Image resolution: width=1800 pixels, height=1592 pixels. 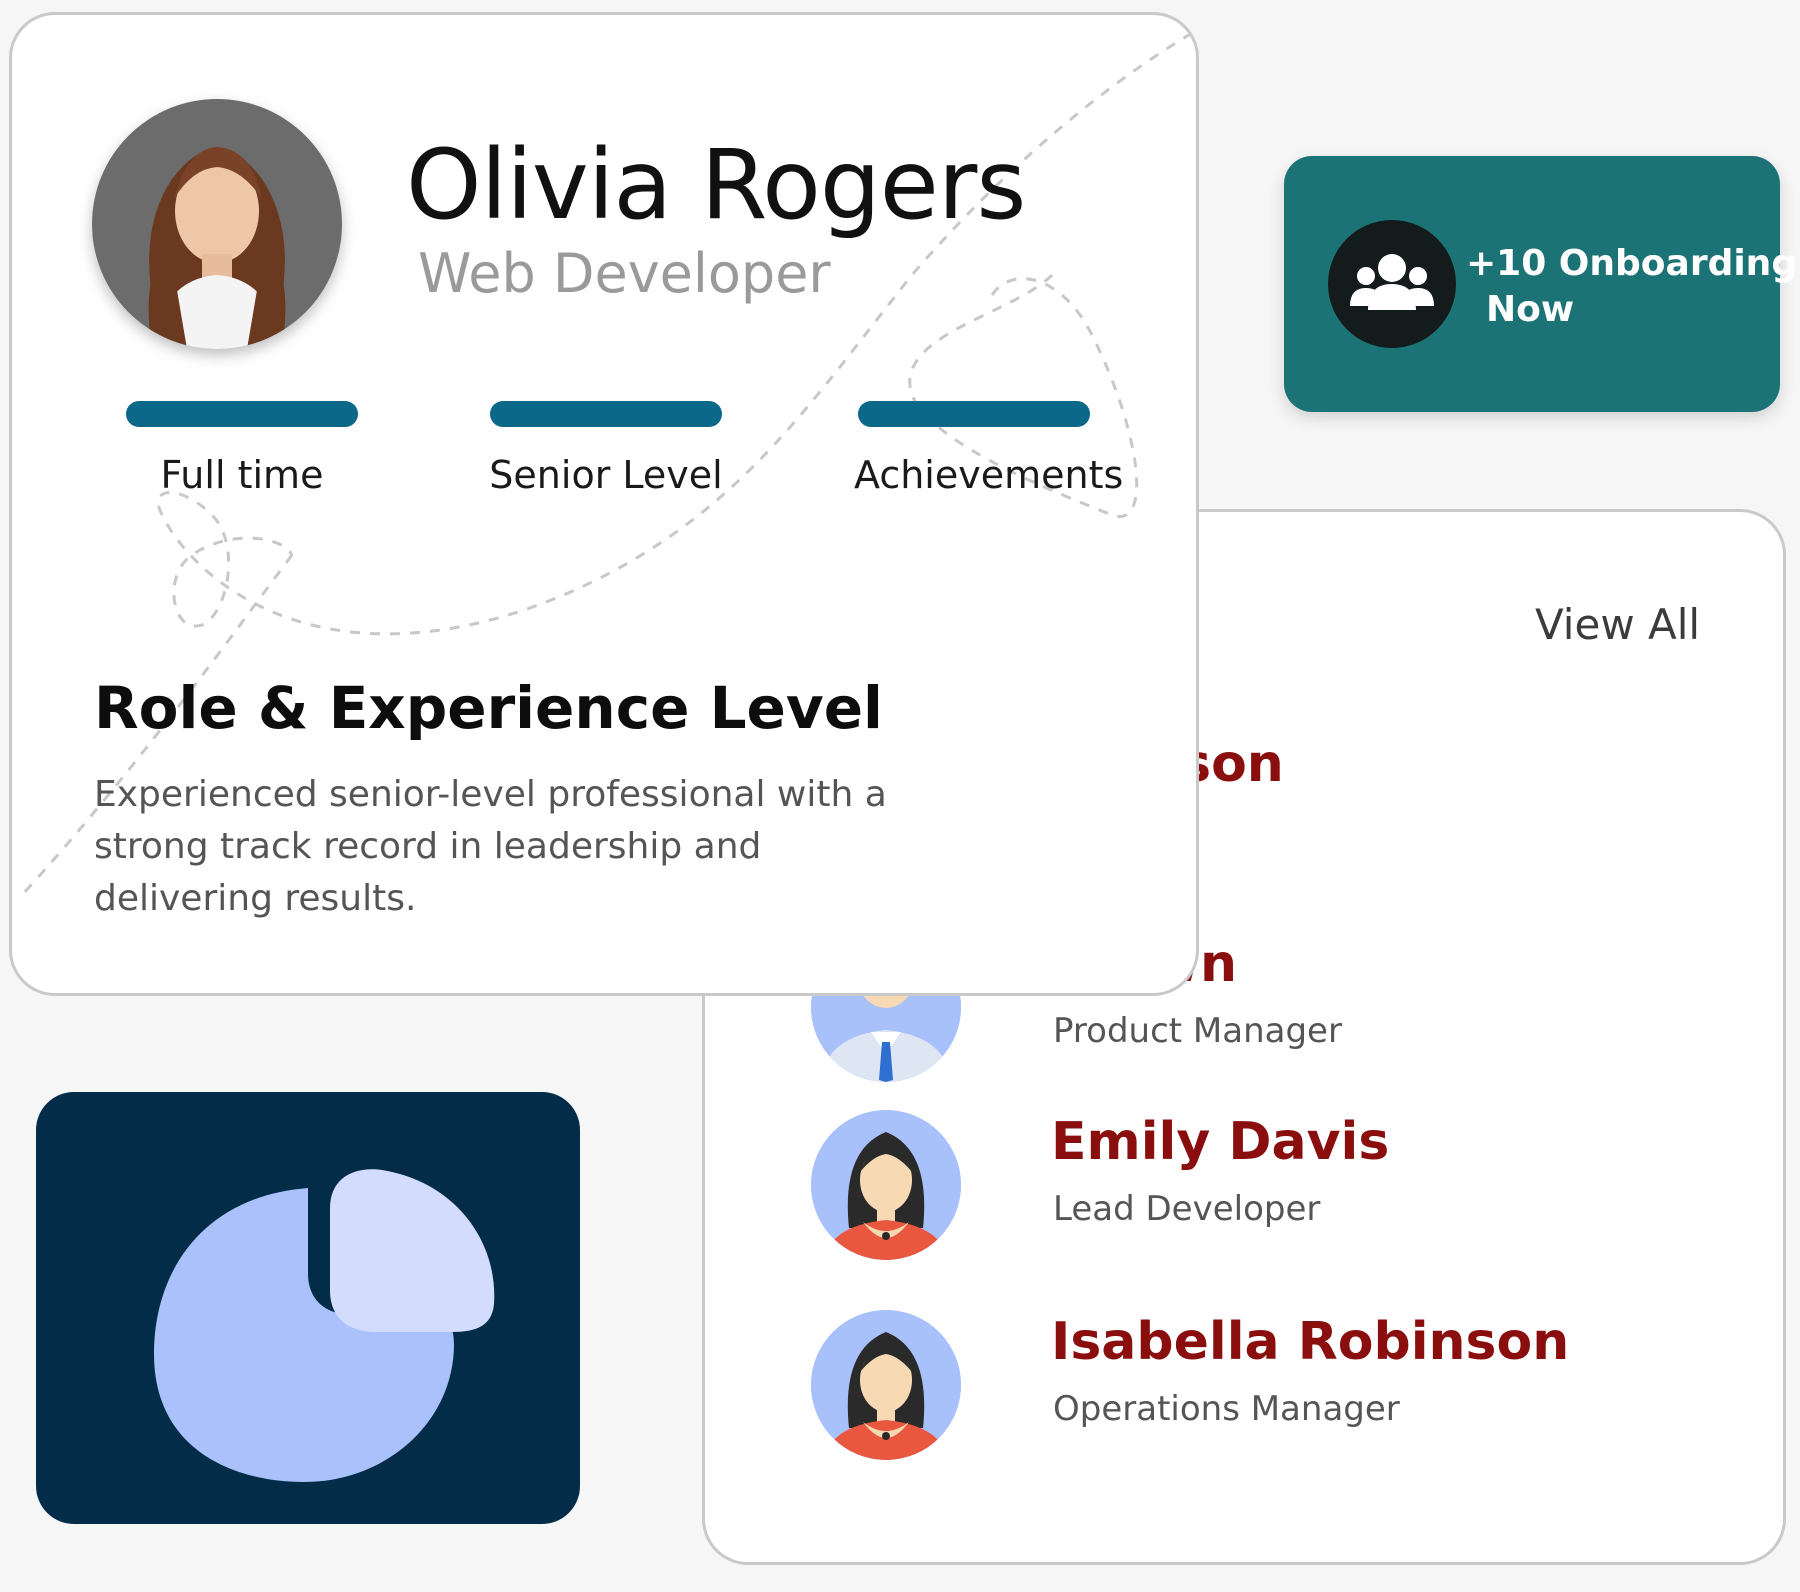 I want to click on profile-photo, so click(x=217, y=224).